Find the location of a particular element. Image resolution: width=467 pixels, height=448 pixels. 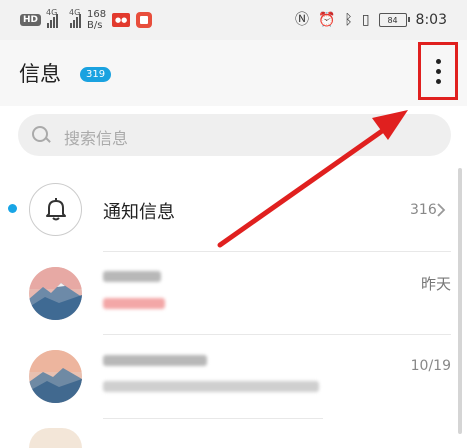

vibrate-icon: ▯ is located at coordinates (365, 20).